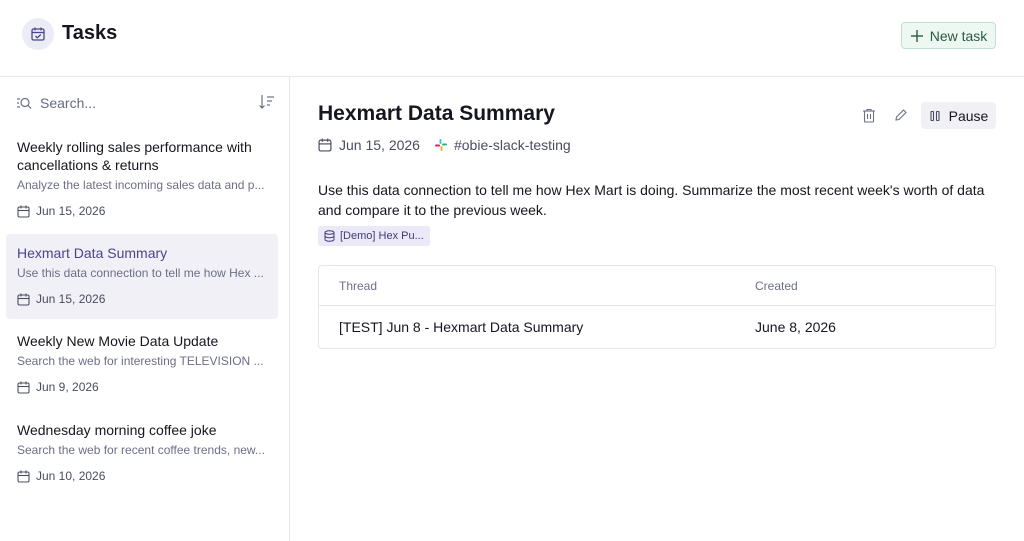 This screenshot has height=541, width=1024. I want to click on search-bar, so click(146, 103).